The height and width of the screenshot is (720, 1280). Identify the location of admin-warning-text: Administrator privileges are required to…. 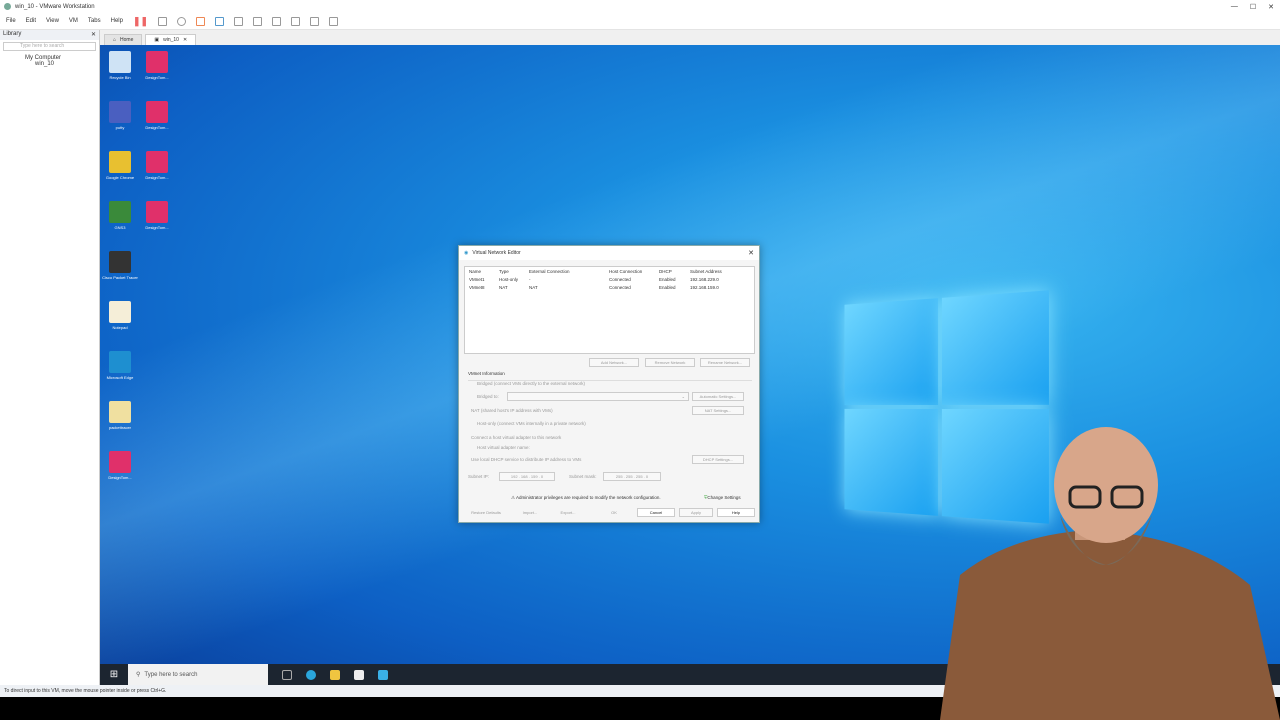
(588, 497).